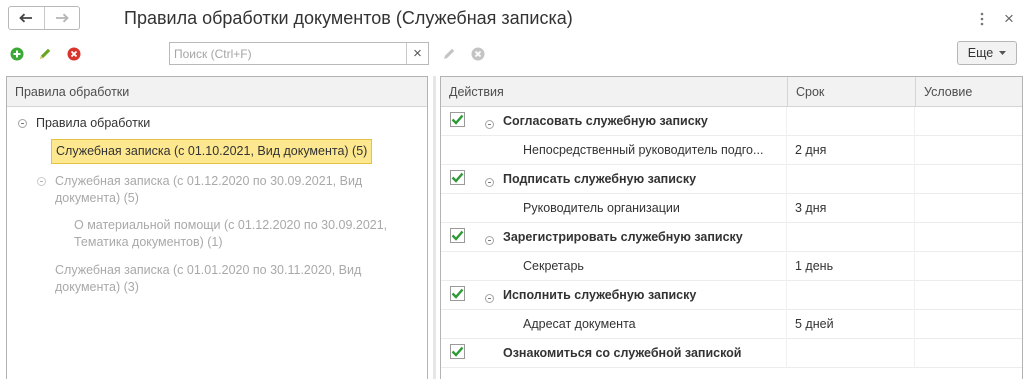  I want to click on forward-button, so click(61, 18).